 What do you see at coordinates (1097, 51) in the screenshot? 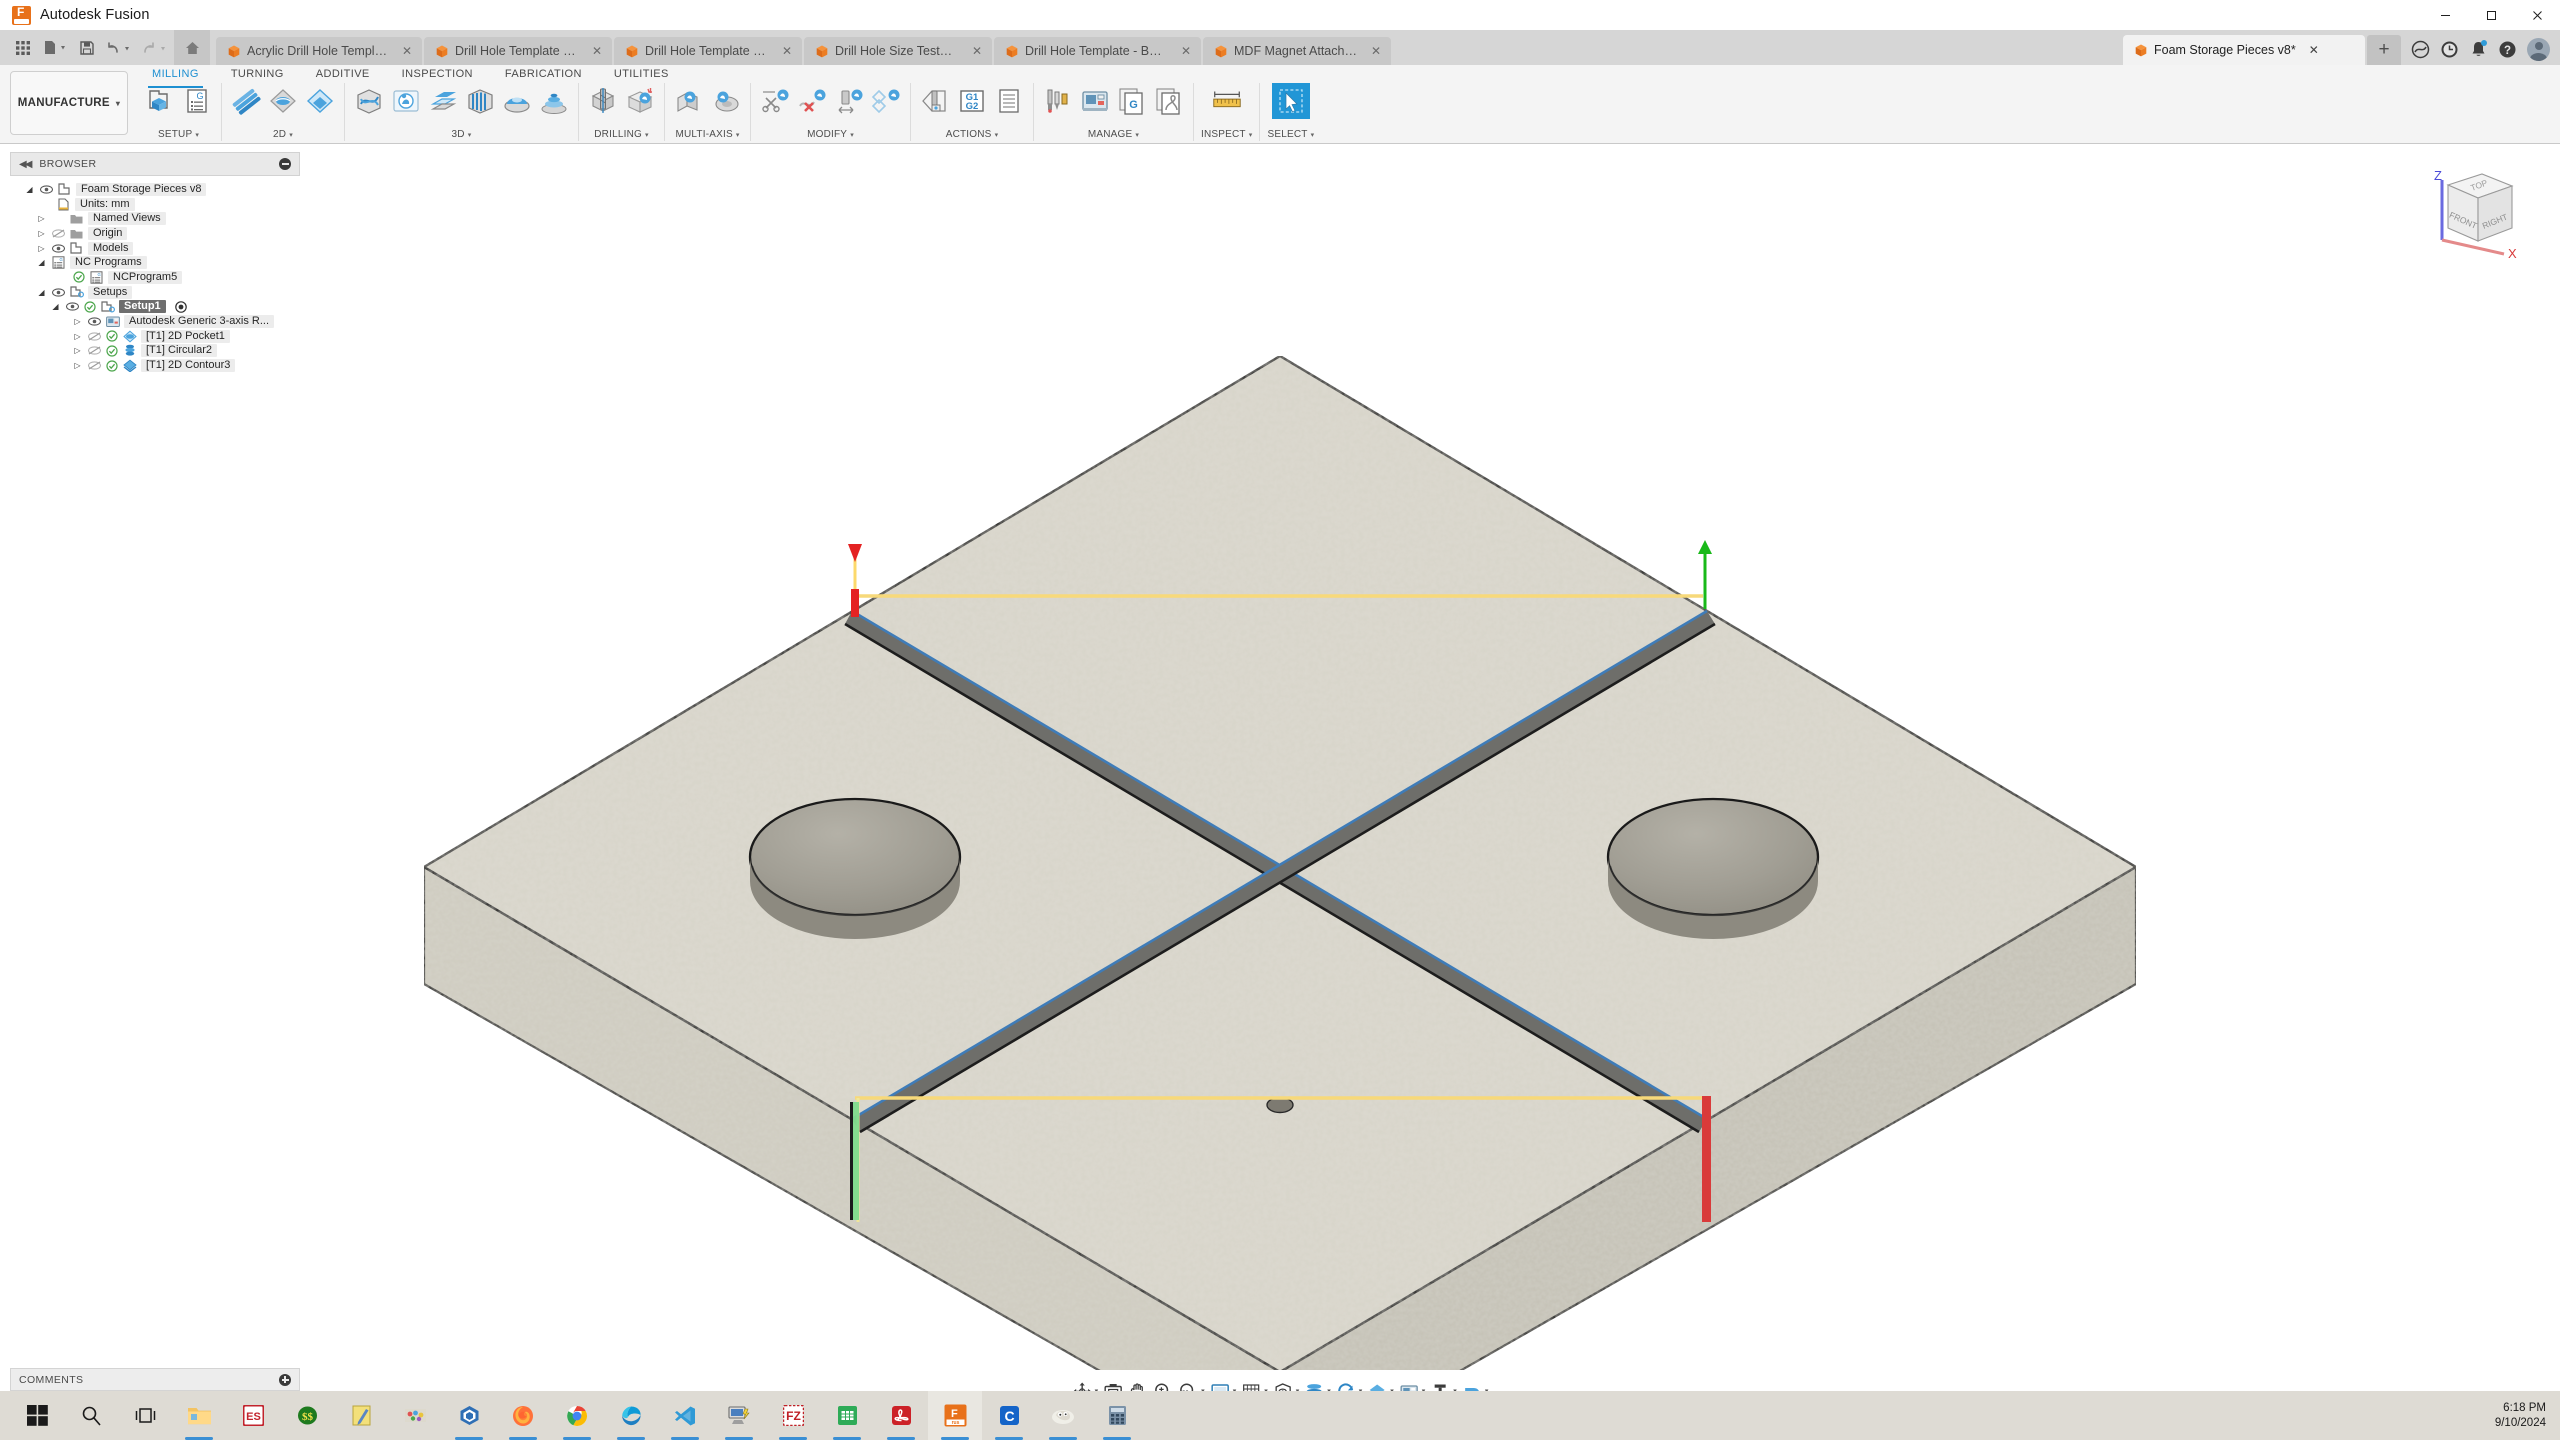
I see `document-tab: Drill Hole Template - Bottom v9 ✕` at bounding box center [1097, 51].